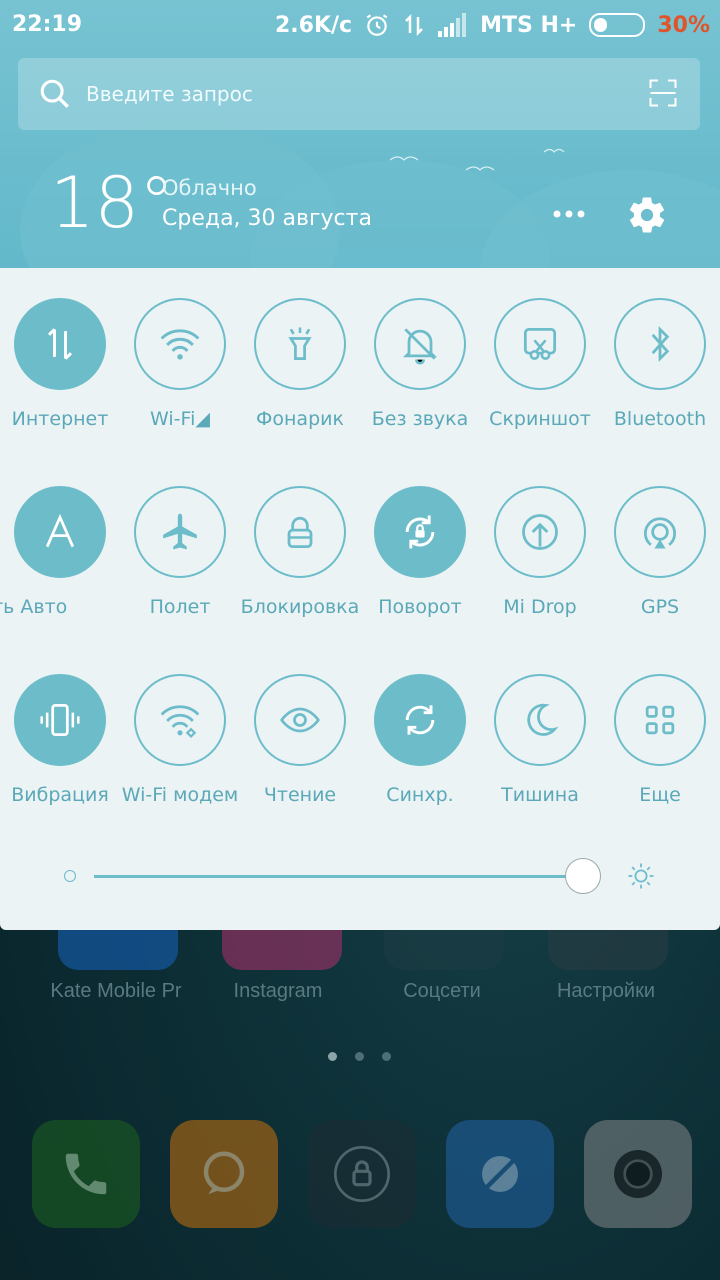 The image size is (720, 1280). I want to click on page-indicator, so click(359, 1056).